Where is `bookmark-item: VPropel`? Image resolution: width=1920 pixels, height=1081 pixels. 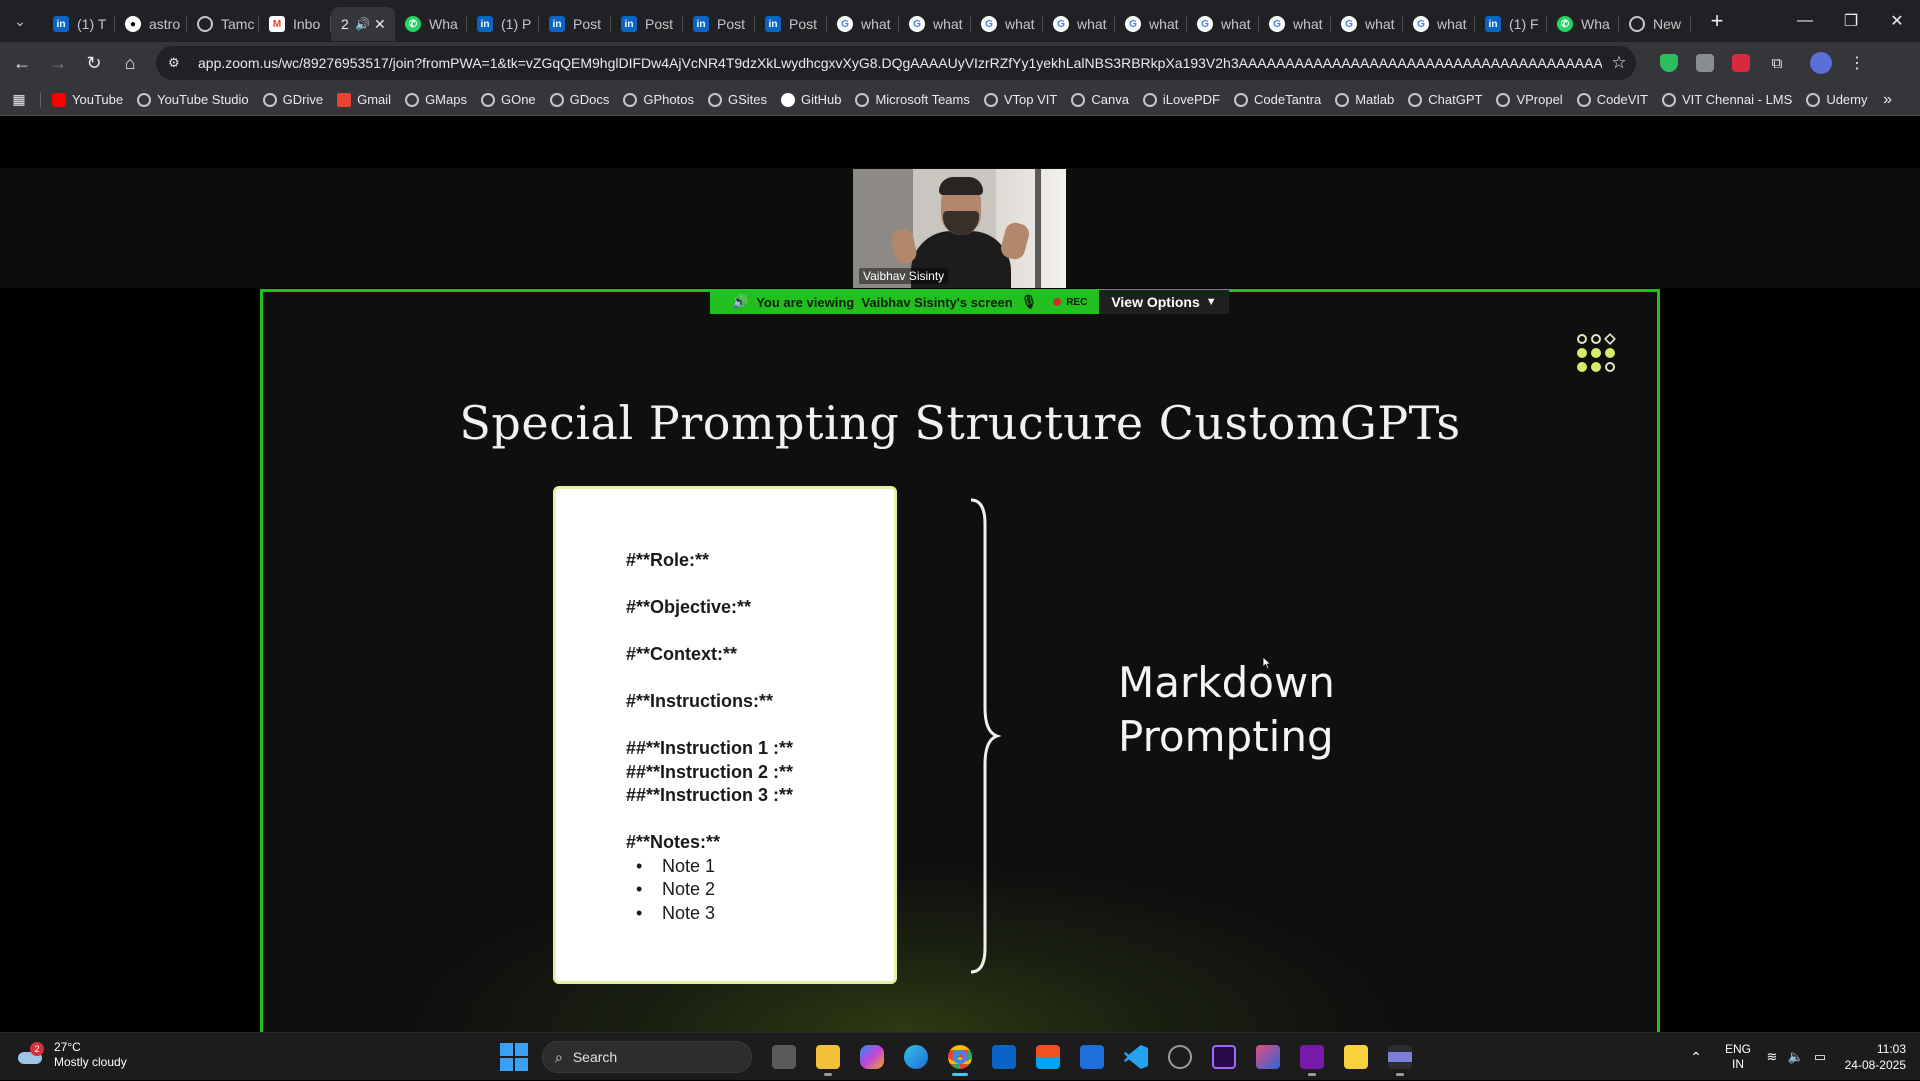
bookmark-item: VPropel is located at coordinates (1531, 100).